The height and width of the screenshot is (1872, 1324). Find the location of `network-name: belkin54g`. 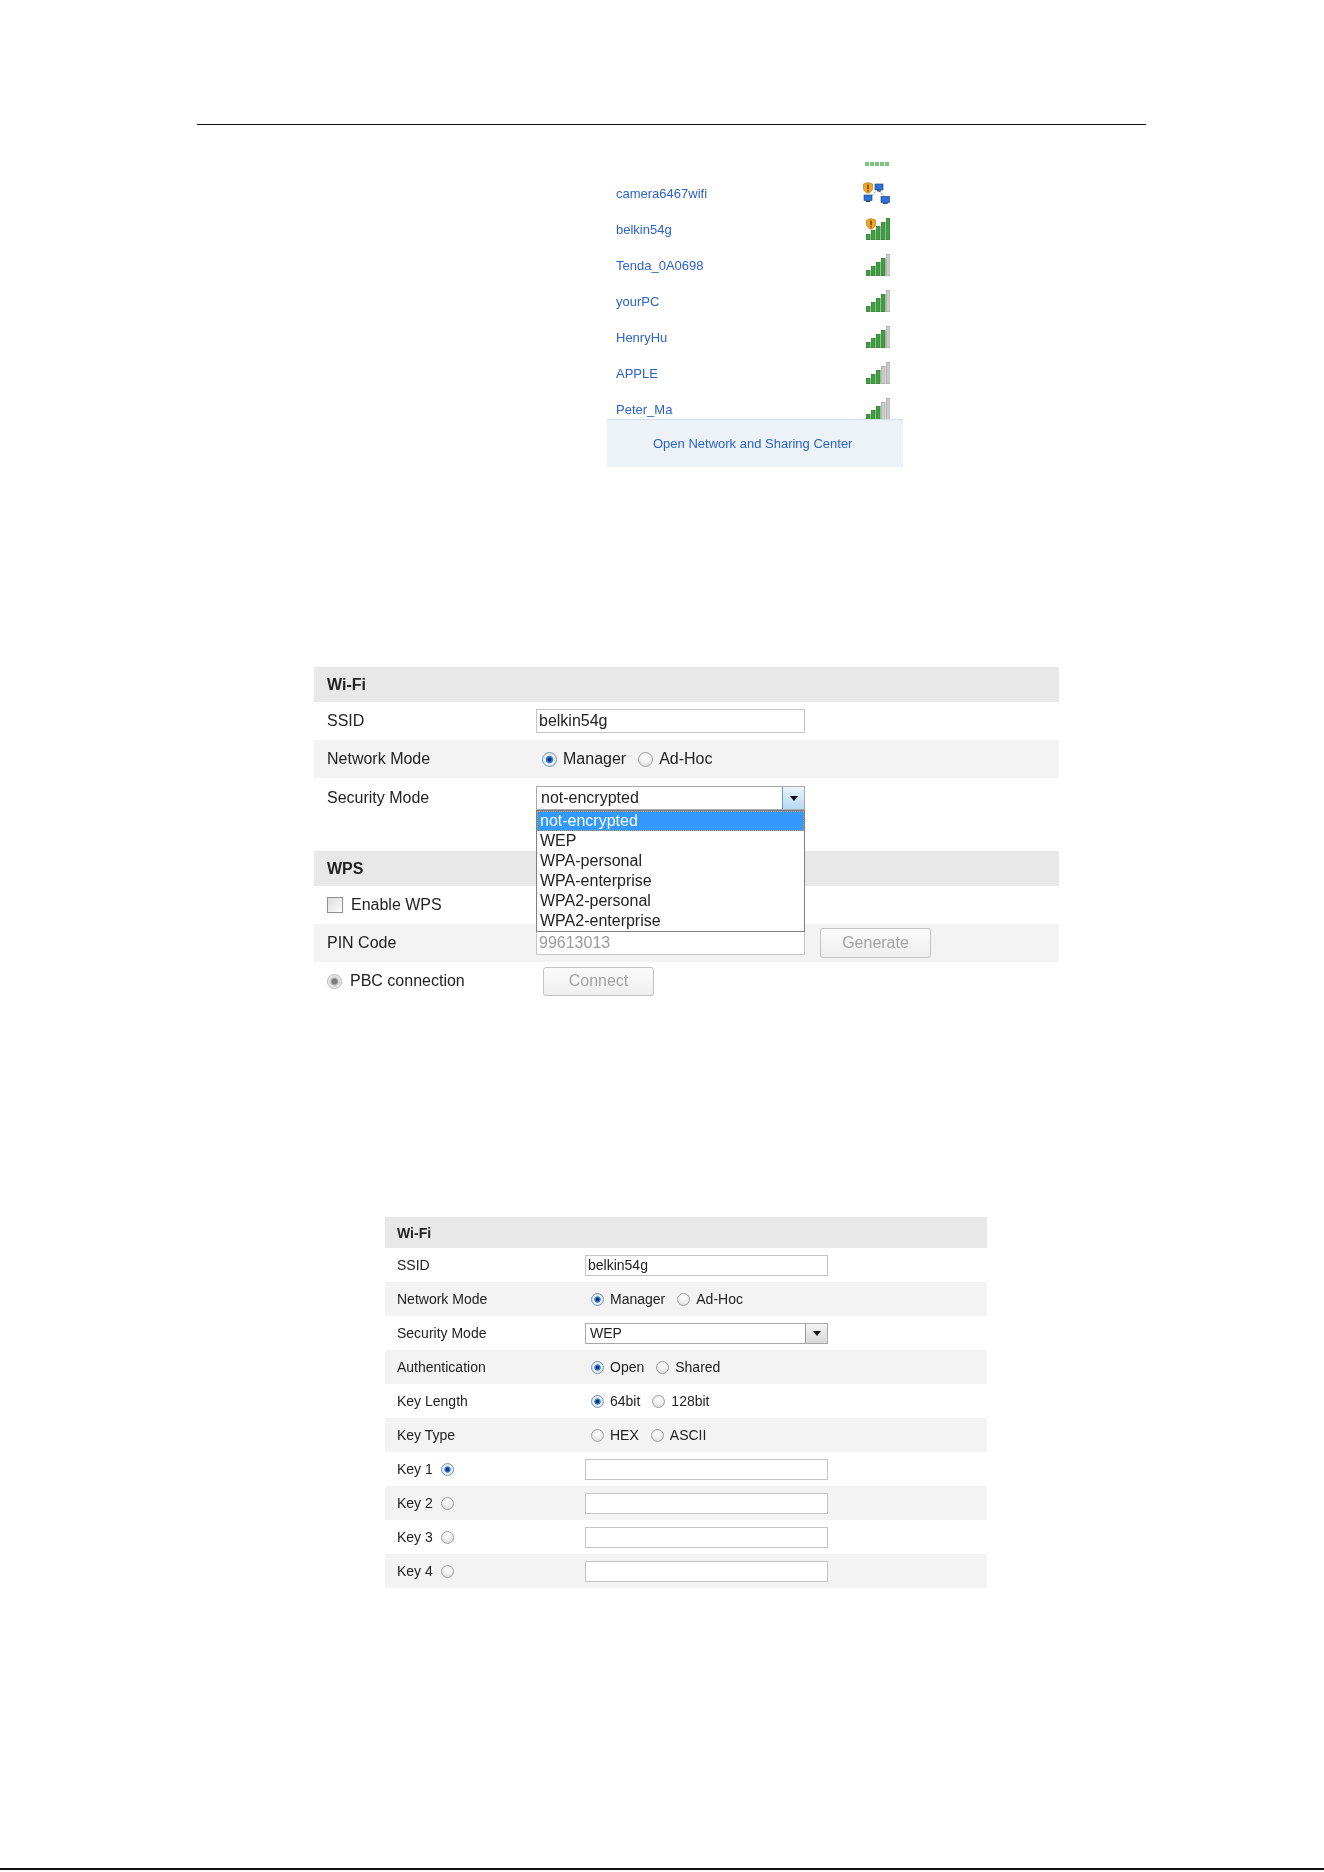

network-name: belkin54g is located at coordinates (644, 229).